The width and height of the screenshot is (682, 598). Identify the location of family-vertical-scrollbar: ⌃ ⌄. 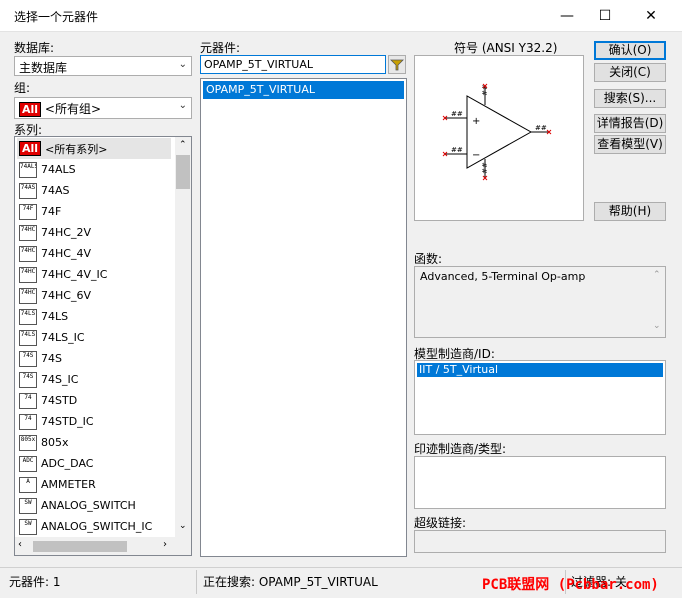
(183, 337).